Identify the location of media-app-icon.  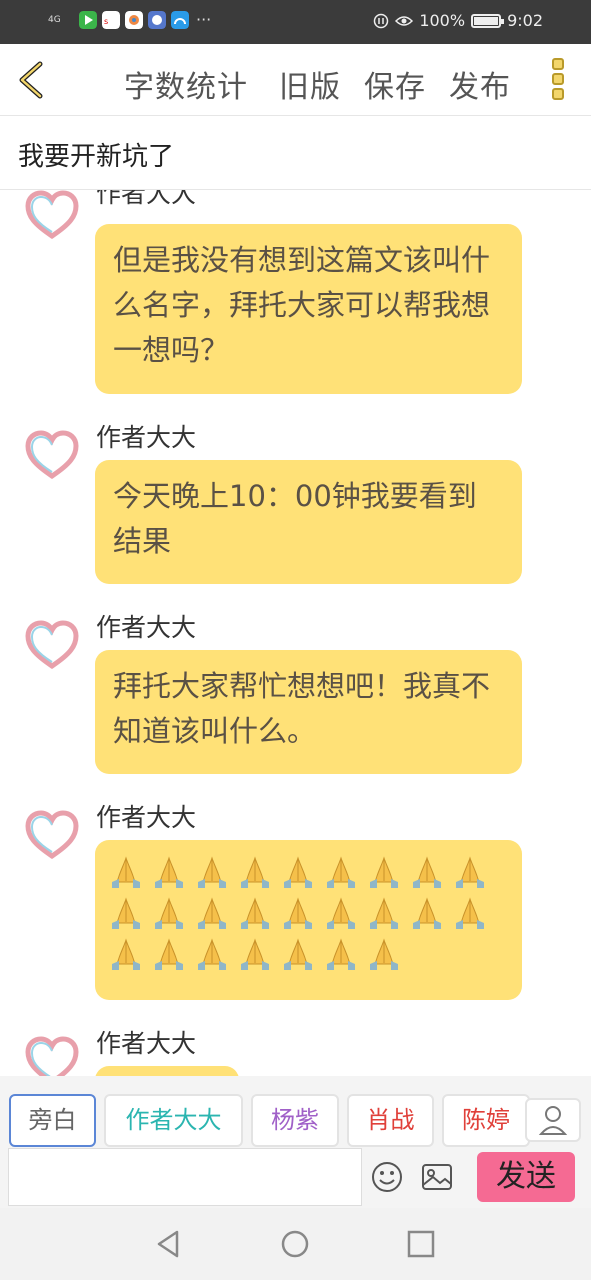
(157, 19).